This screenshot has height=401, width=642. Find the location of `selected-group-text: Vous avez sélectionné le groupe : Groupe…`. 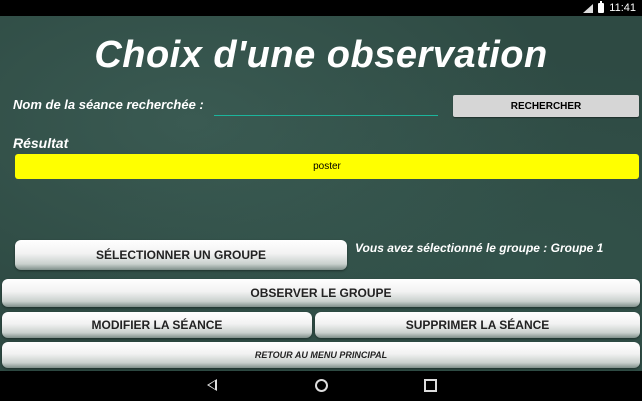

selected-group-text: Vous avez sélectionné le groupe : Groupe… is located at coordinates (479, 248).